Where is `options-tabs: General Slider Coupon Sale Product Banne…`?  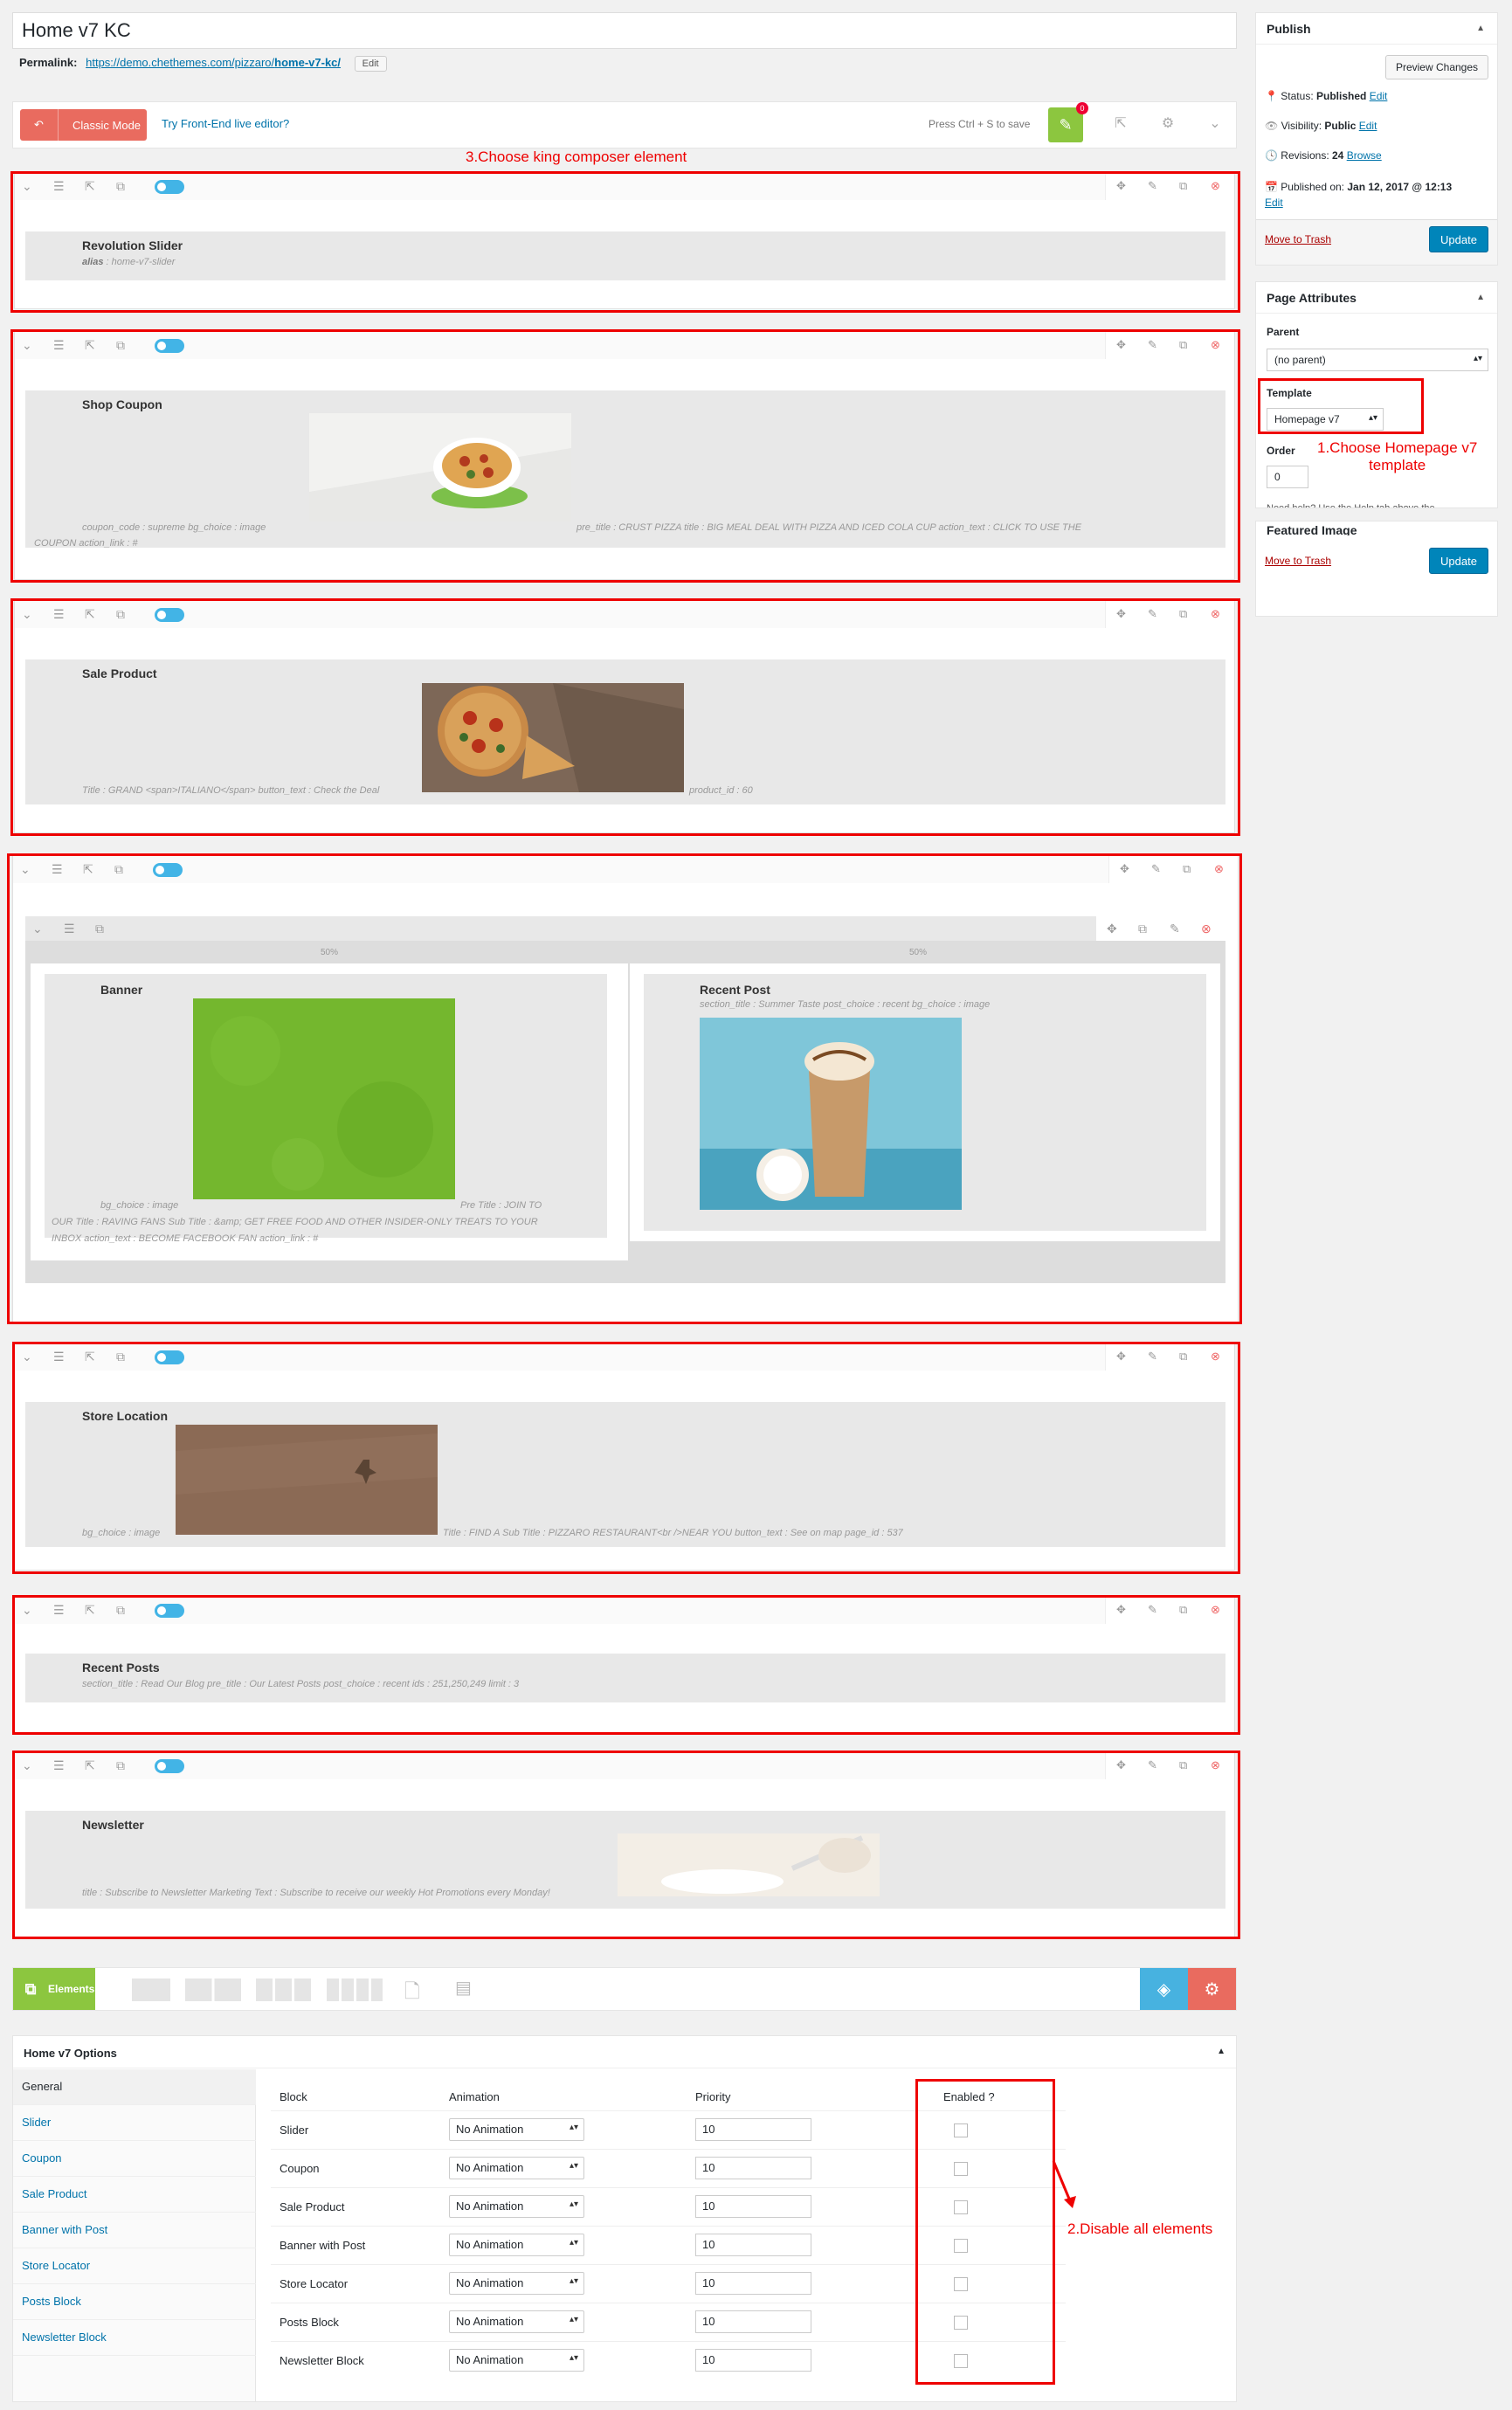 options-tabs: General Slider Coupon Sale Product Banne… is located at coordinates (134, 2235).